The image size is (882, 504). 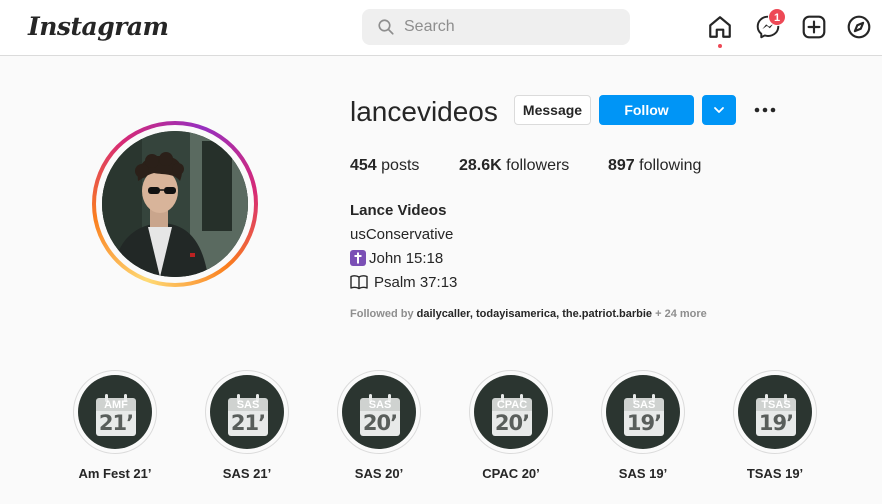 I want to click on highlight-label: TSAS 19’, so click(x=775, y=473).